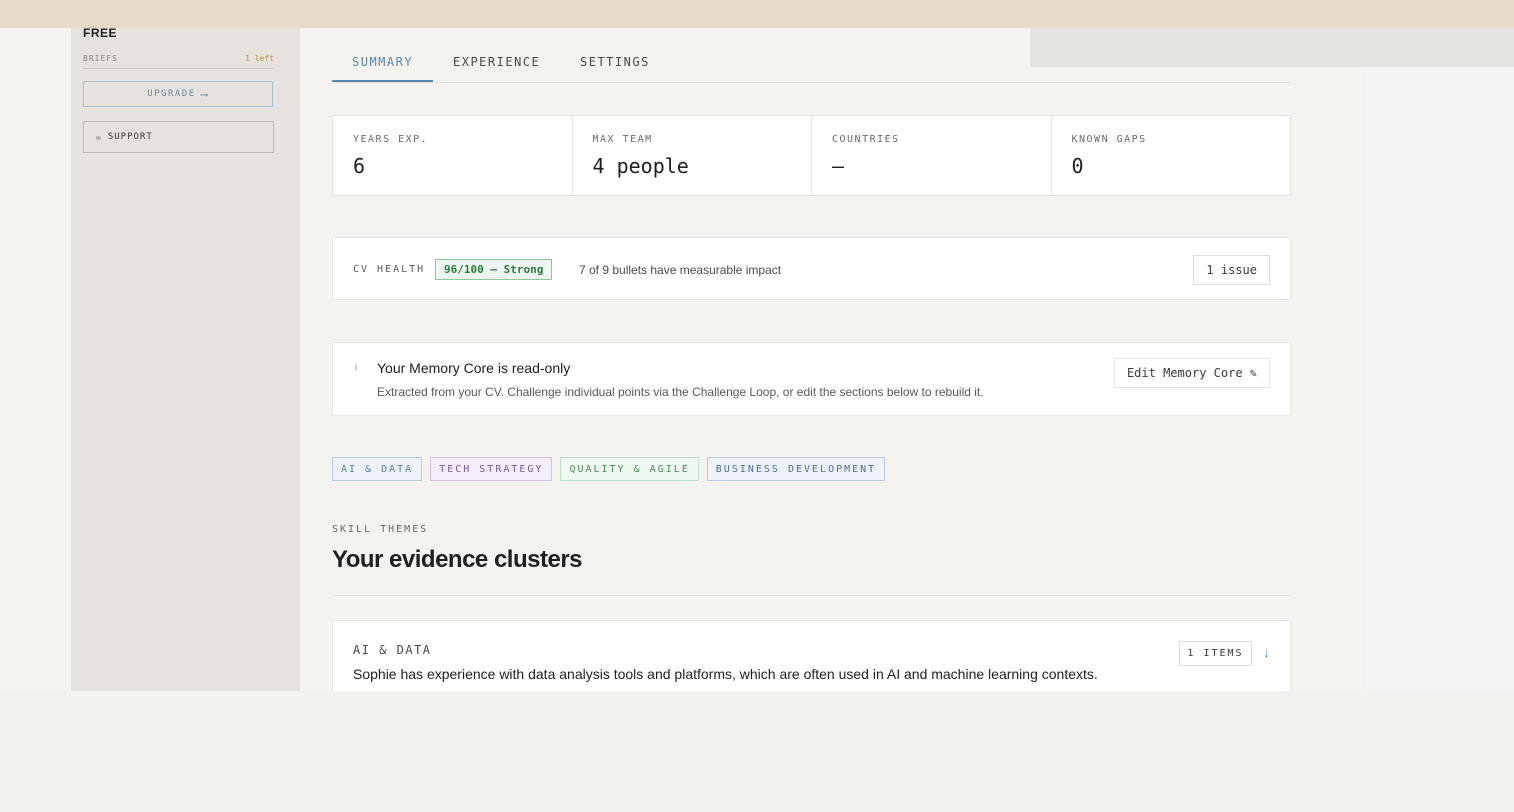 This screenshot has height=812, width=1514. What do you see at coordinates (932, 155) in the screenshot?
I see `stat-countries: COUNTRIES —` at bounding box center [932, 155].